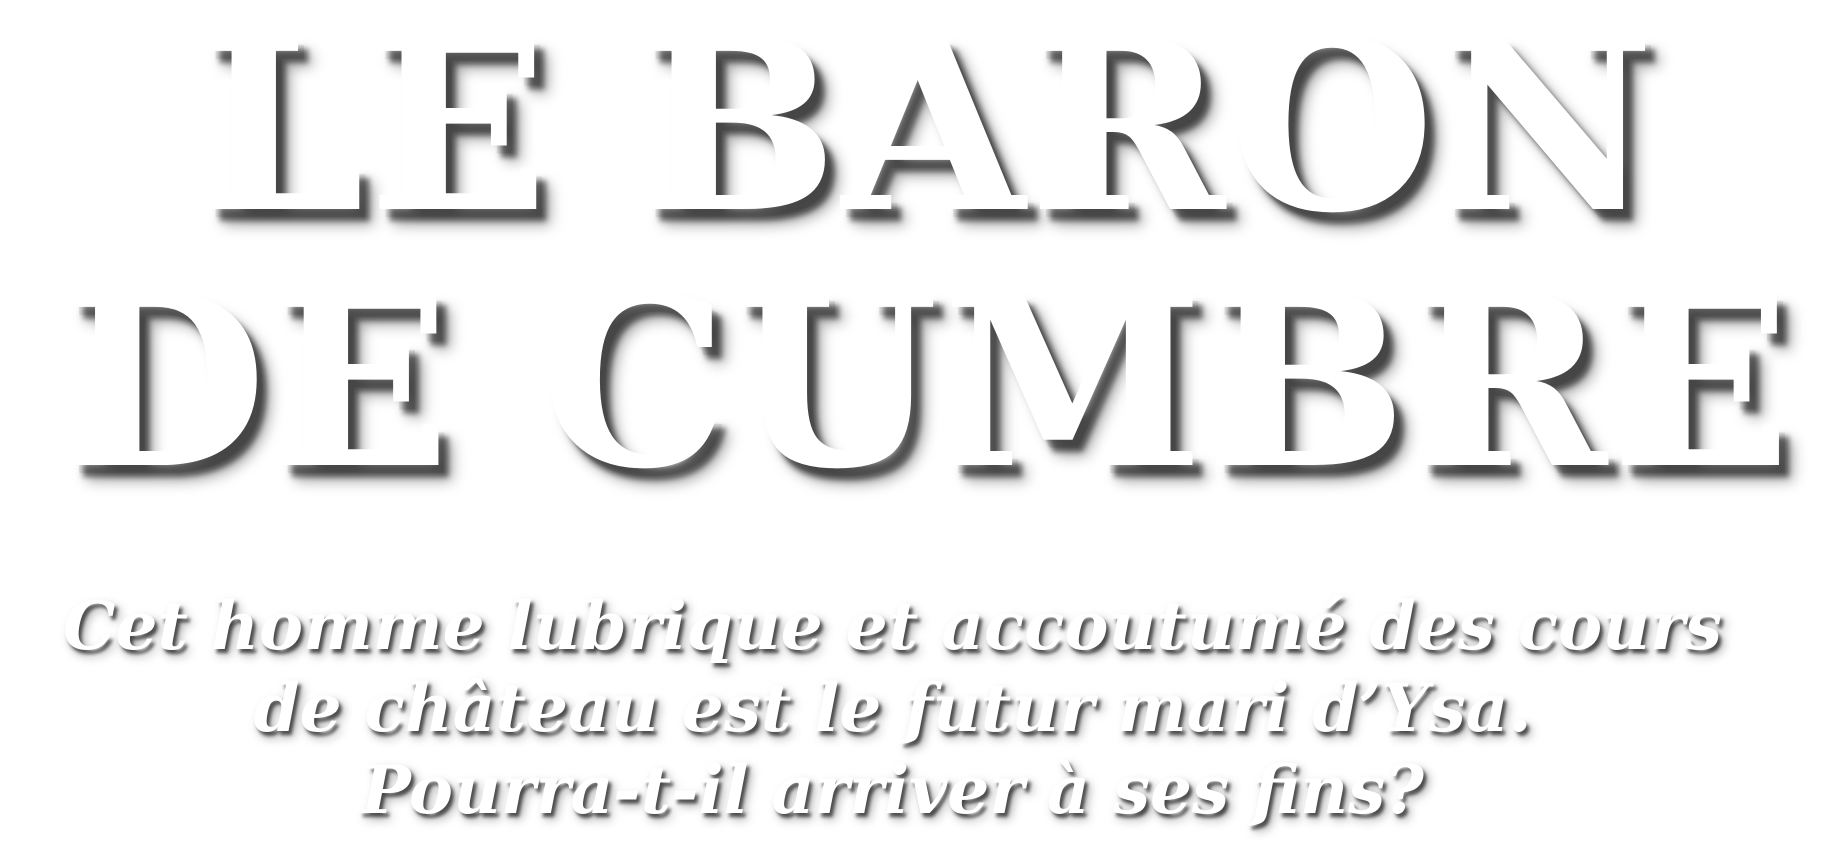  Describe the element at coordinates (892, 708) in the screenshot. I see `tagline-line-2: de château est le futur mari d’Ysa.` at that location.